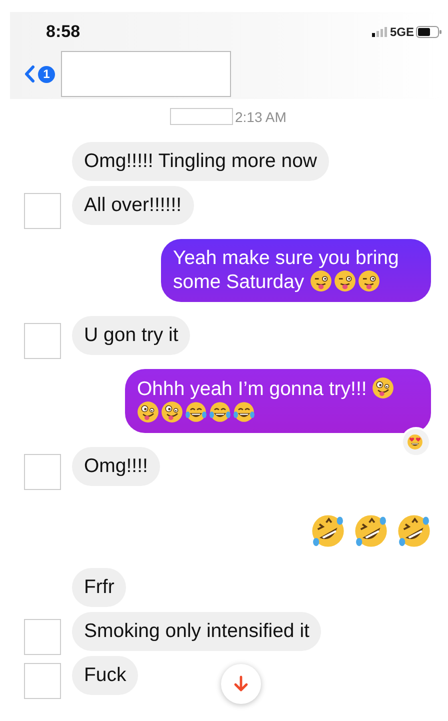 The width and height of the screenshot is (448, 721). I want to click on message-bubble: Fuck, so click(105, 675).